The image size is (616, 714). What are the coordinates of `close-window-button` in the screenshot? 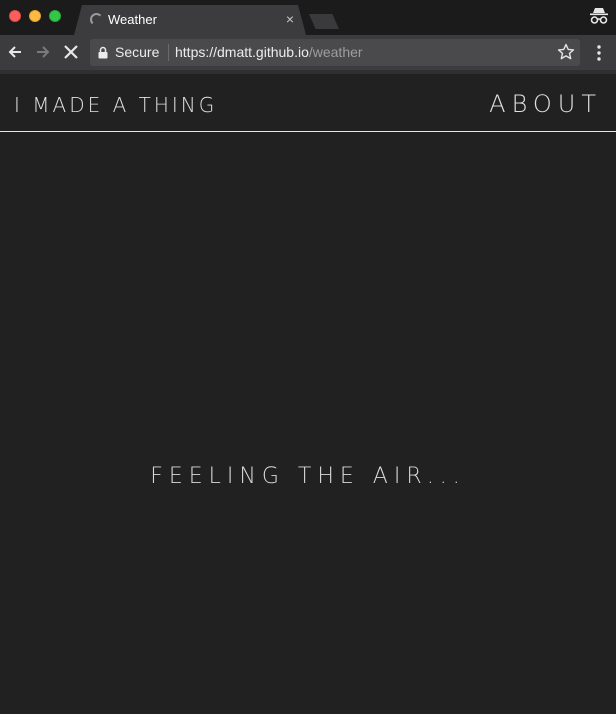 It's located at (15, 16).